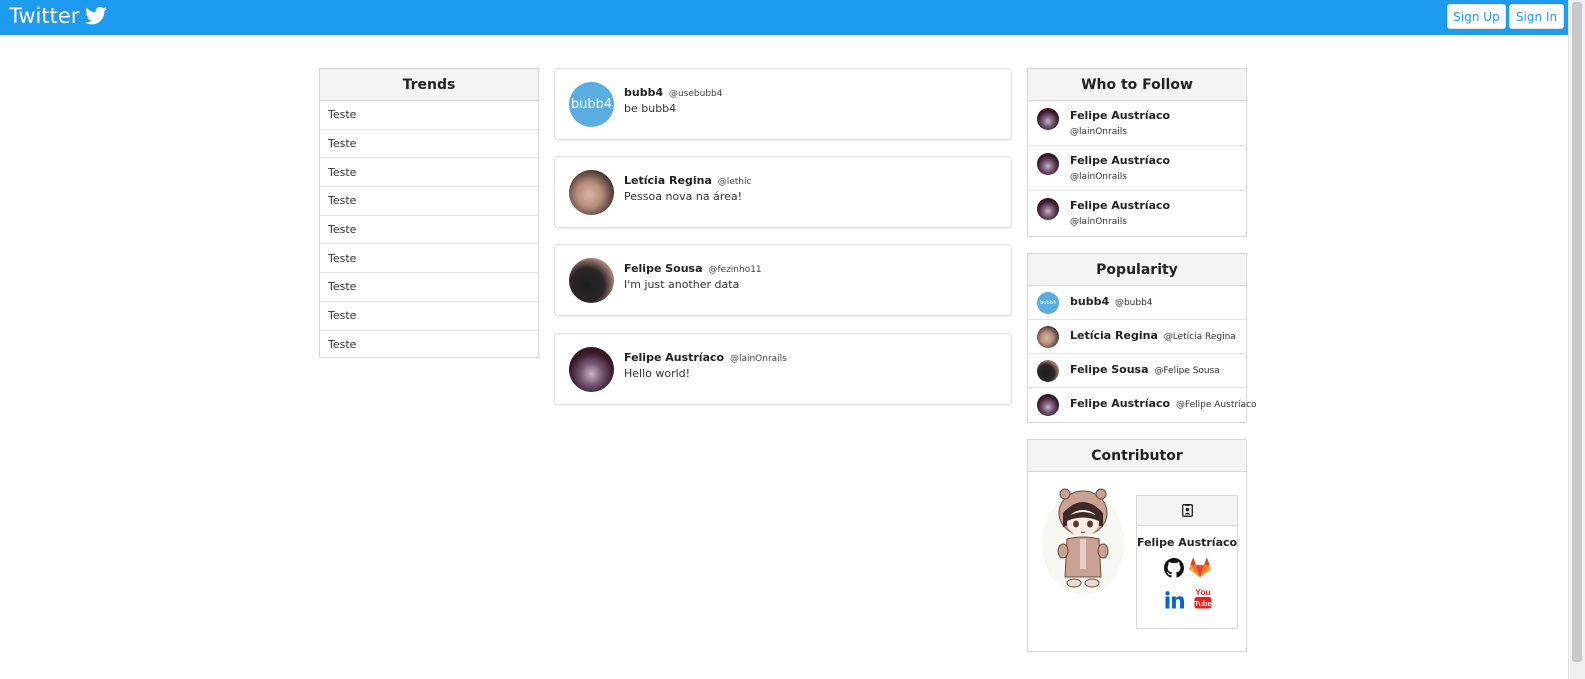 The width and height of the screenshot is (1585, 679). I want to click on tweet-avatar: bubb4, so click(591, 104).